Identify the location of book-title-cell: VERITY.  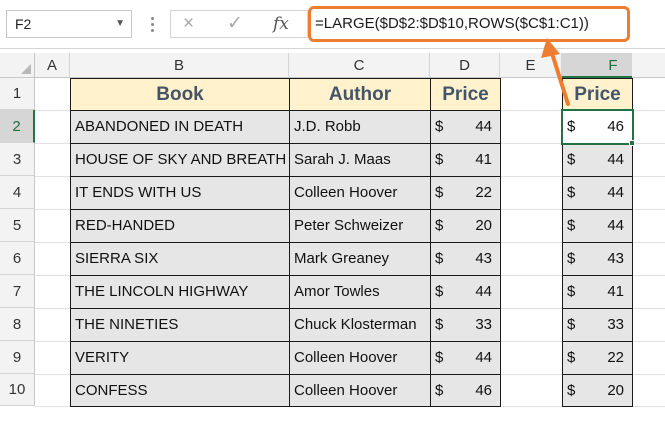
(180, 358).